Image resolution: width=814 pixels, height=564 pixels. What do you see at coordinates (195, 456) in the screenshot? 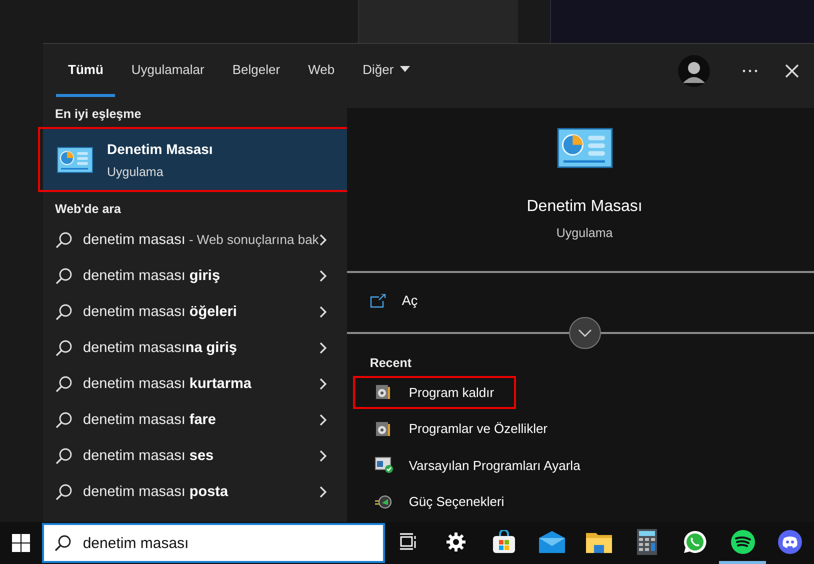
I see `web-suggestion: denetim masası ses` at bounding box center [195, 456].